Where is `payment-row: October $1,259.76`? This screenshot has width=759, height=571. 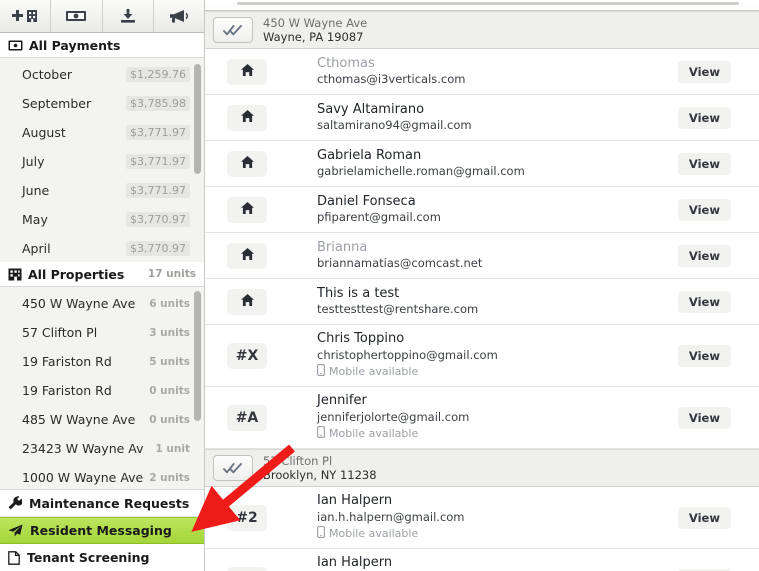
payment-row: October $1,259.76 is located at coordinates (102, 74).